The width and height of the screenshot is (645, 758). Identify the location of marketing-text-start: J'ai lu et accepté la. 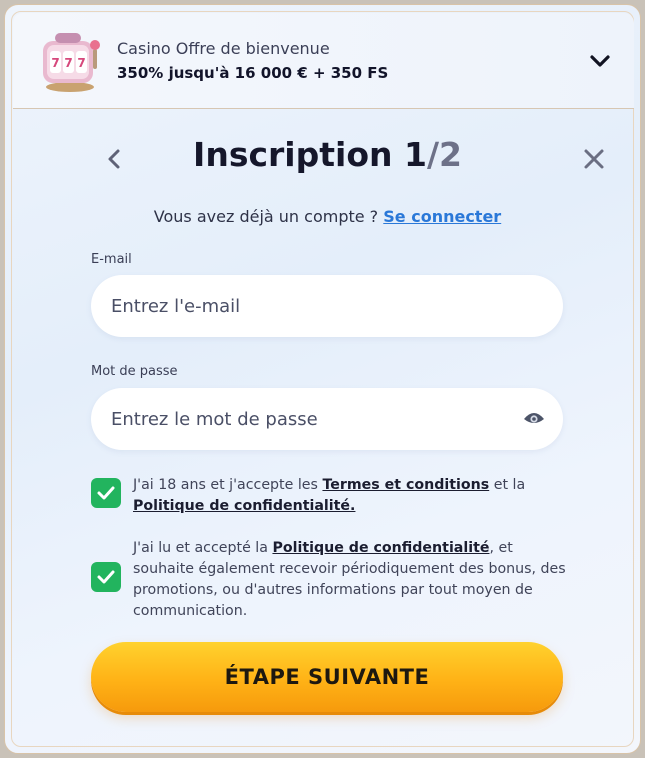
(203, 548).